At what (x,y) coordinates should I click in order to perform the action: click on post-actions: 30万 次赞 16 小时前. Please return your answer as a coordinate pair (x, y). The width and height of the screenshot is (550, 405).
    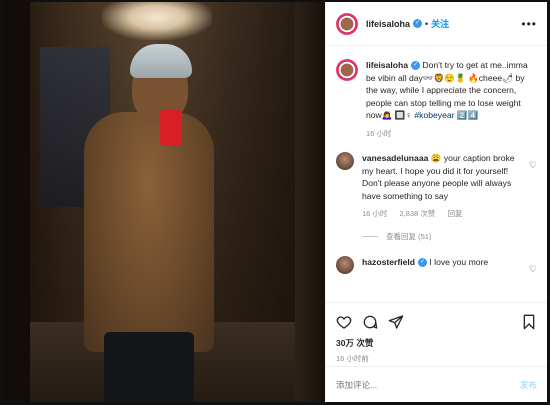
    Looking at the image, I should click on (436, 333).